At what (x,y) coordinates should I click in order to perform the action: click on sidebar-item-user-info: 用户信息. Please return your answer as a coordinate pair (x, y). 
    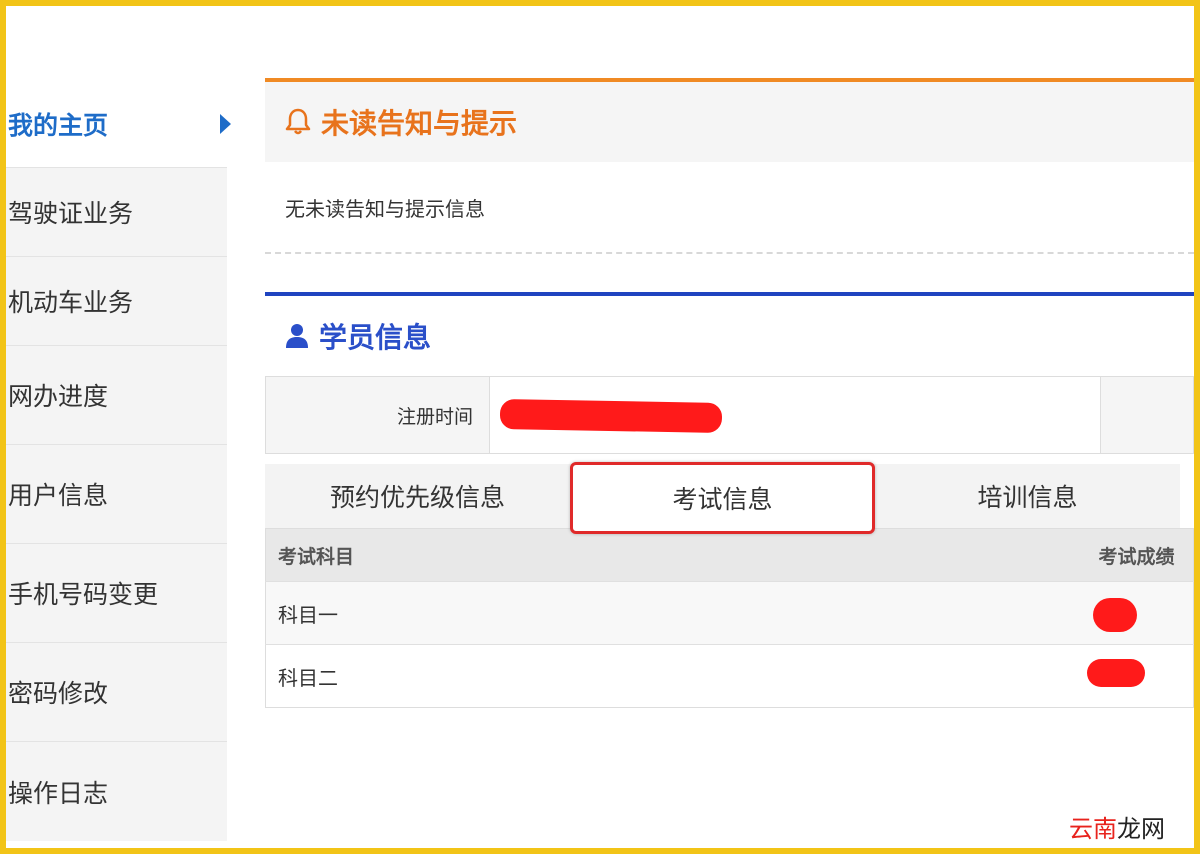
    Looking at the image, I should click on (116, 494).